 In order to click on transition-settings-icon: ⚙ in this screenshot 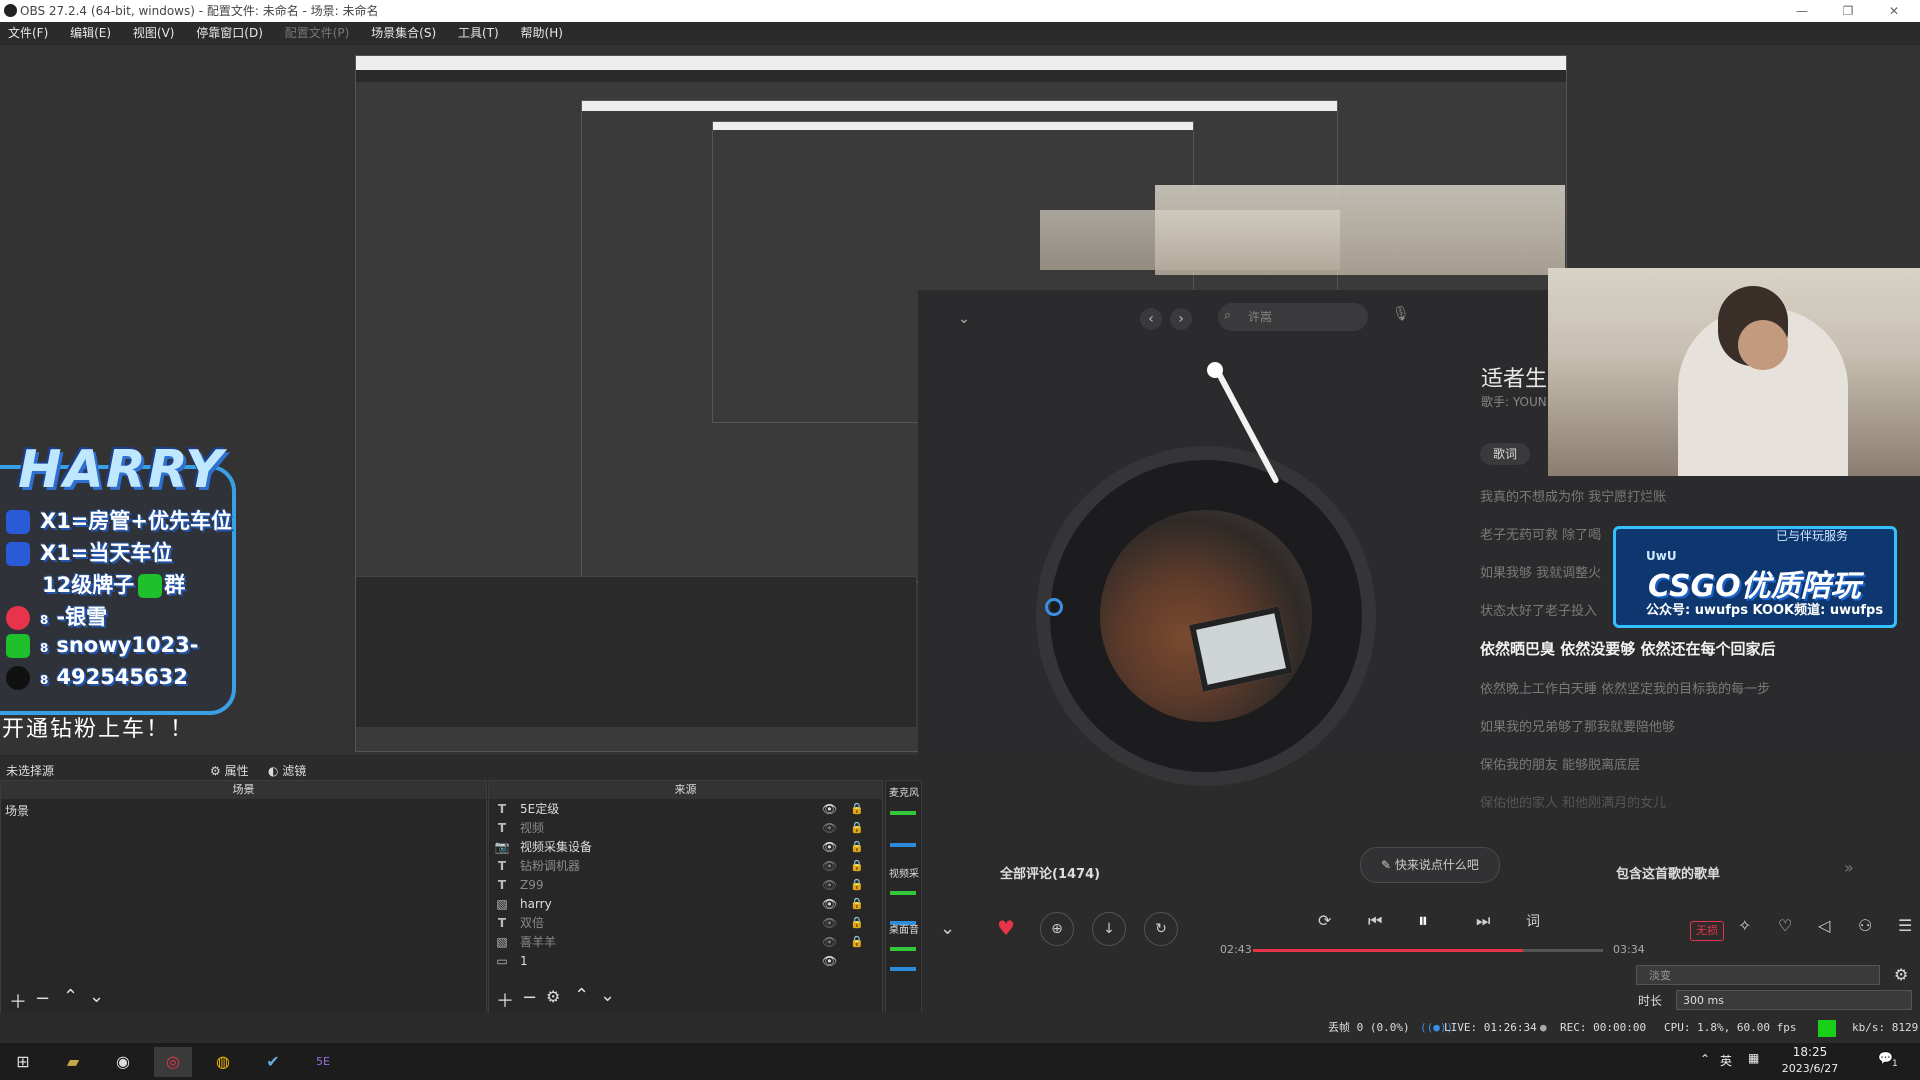, I will do `click(1901, 974)`.